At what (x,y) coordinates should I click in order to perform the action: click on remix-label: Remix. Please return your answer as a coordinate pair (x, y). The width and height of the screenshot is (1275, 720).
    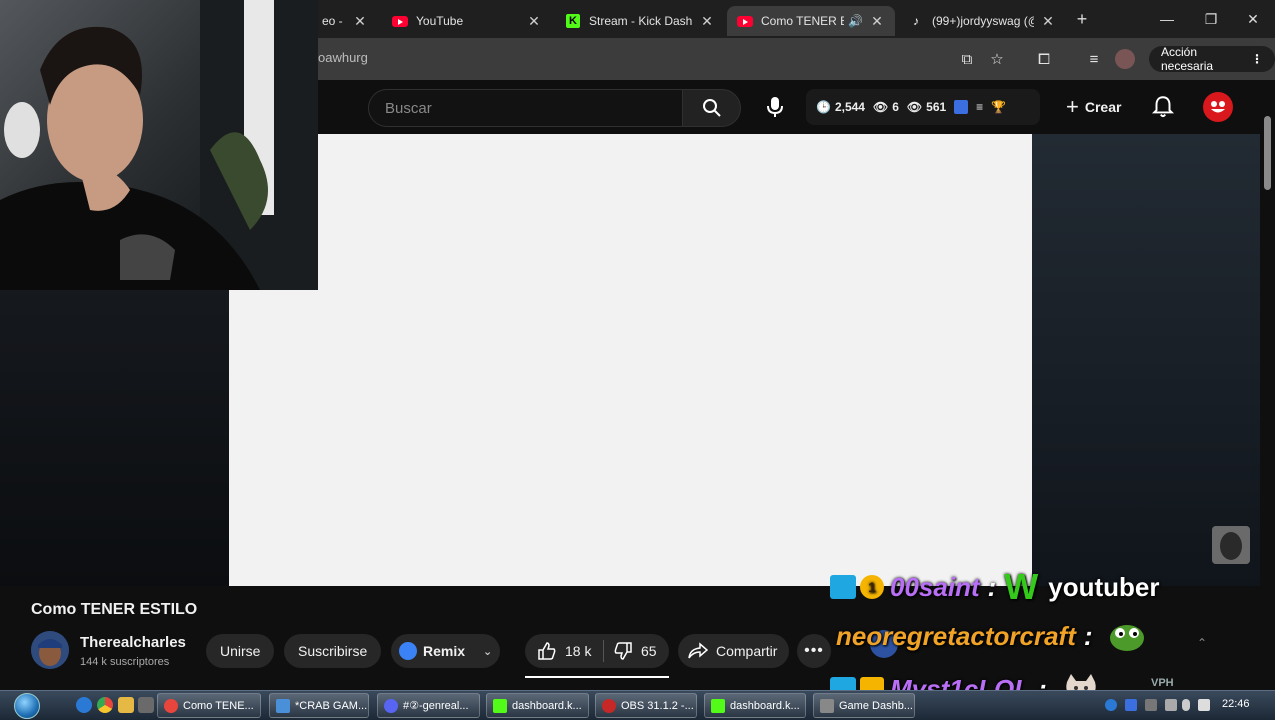
    Looking at the image, I should click on (444, 651).